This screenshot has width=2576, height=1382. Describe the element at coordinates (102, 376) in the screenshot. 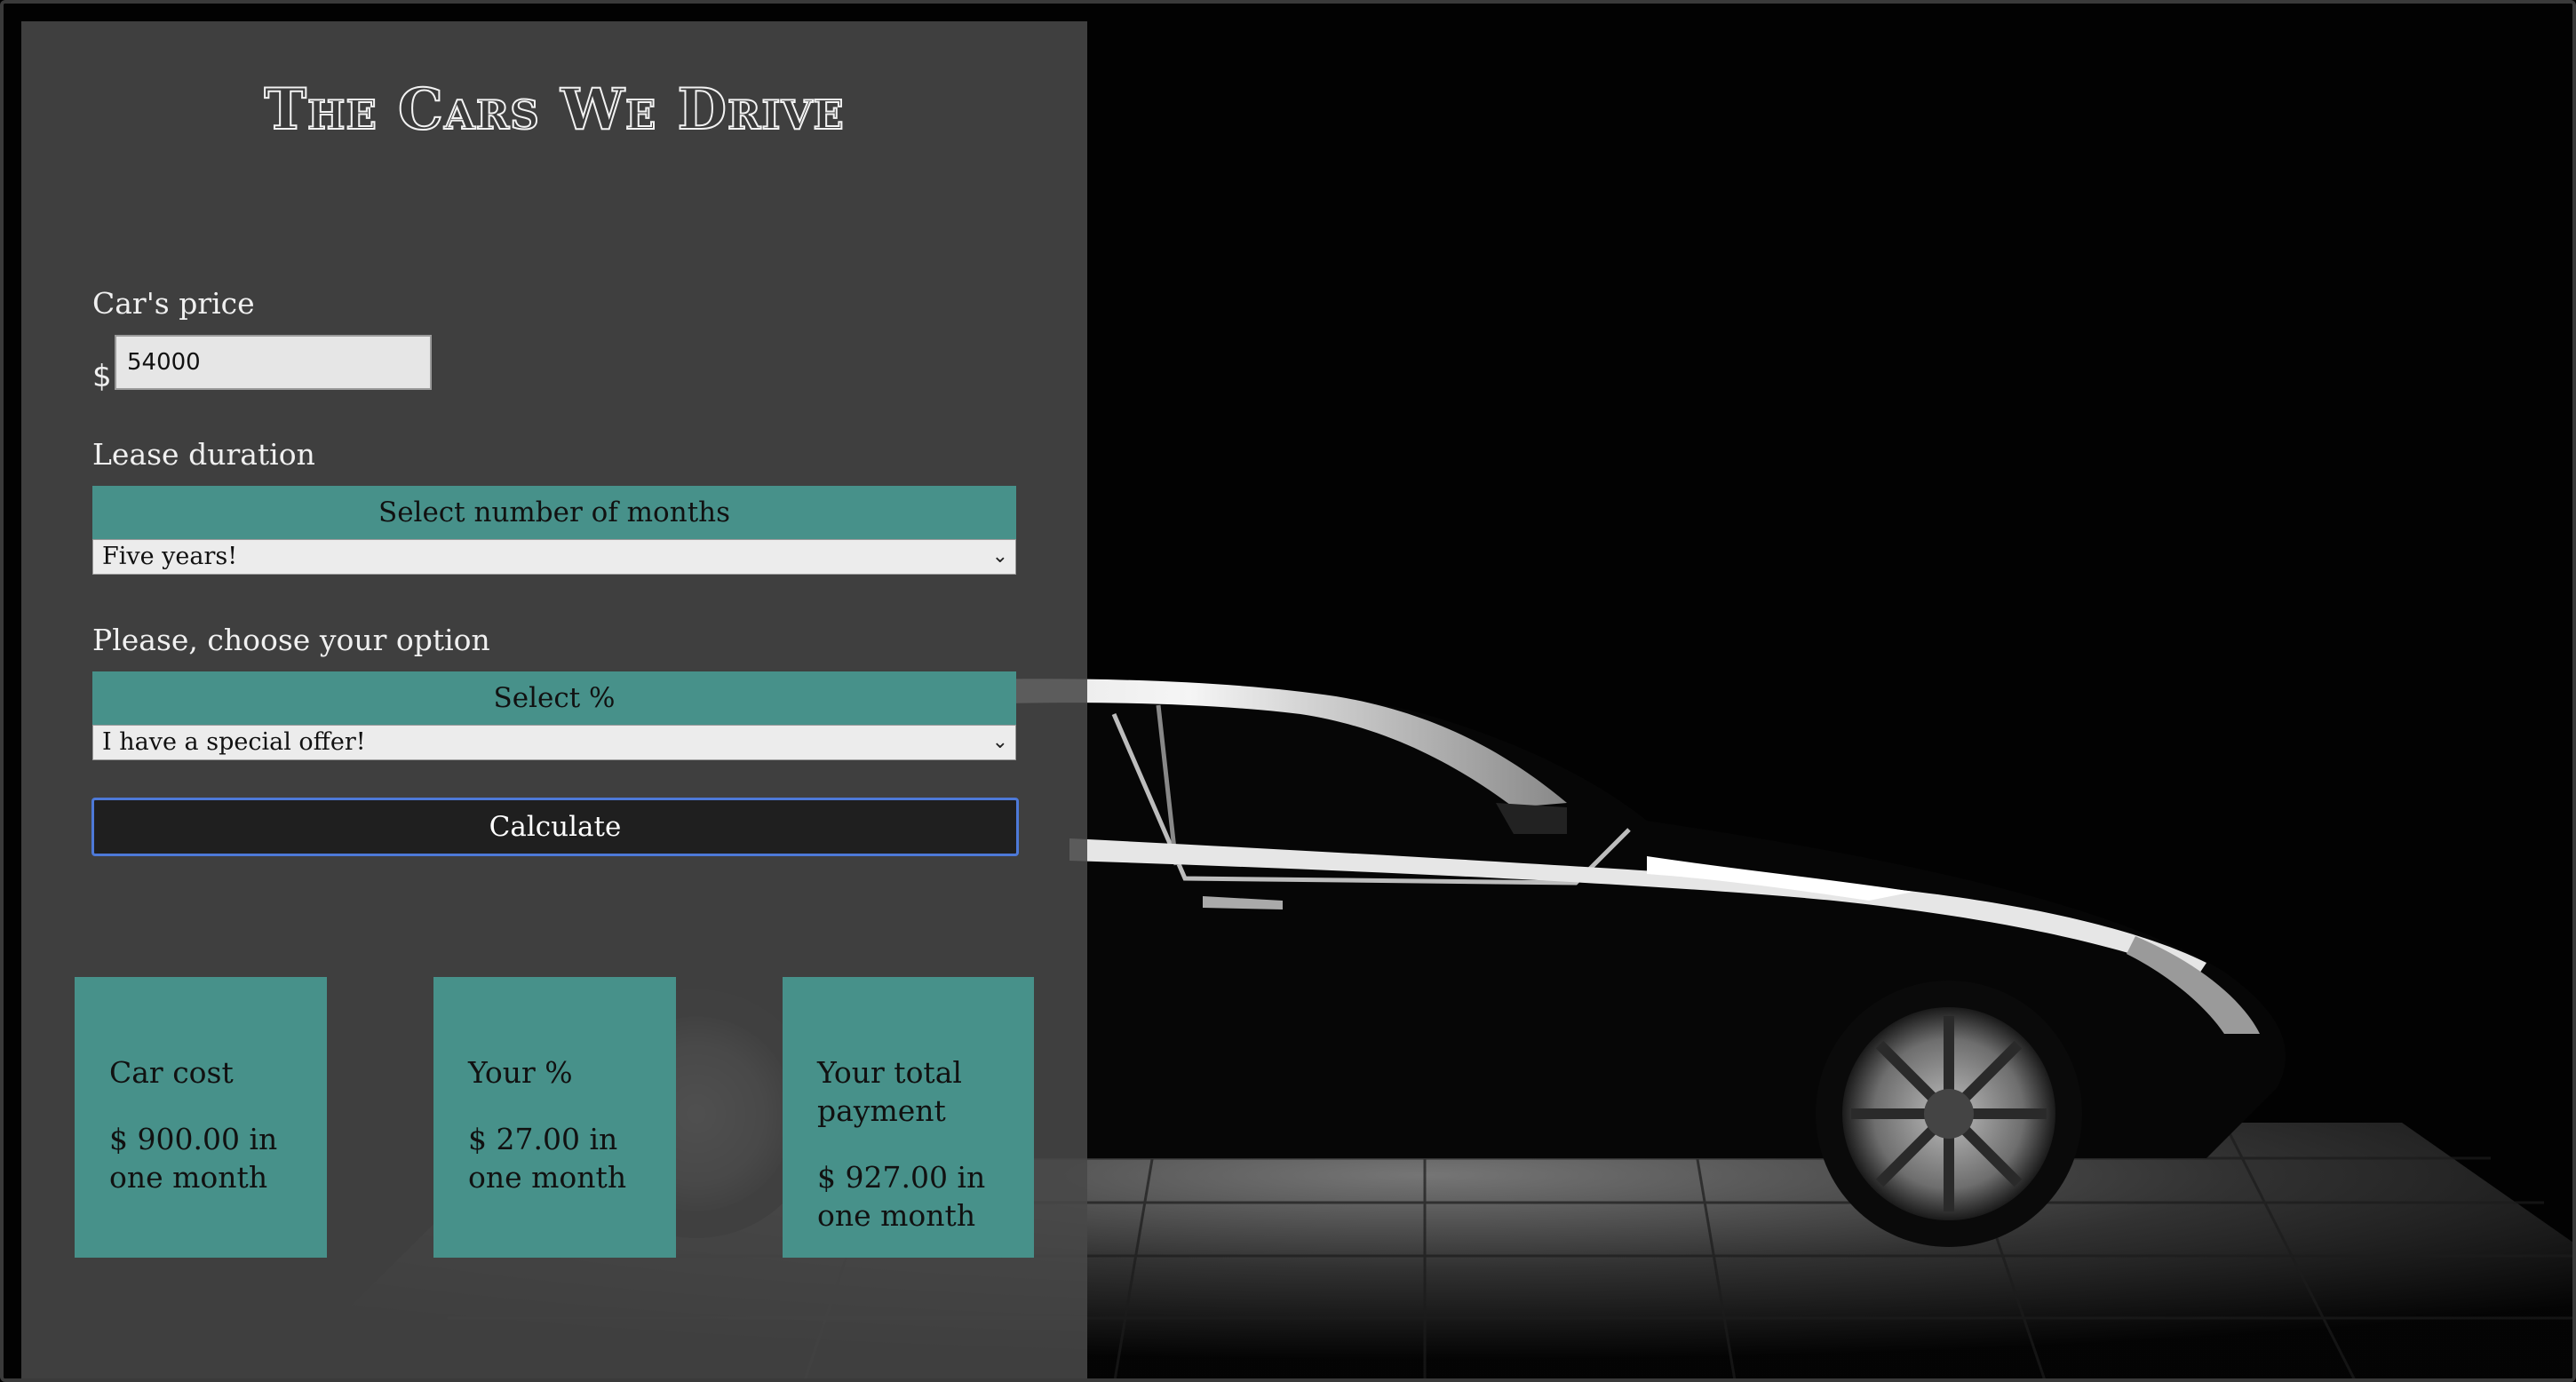

I see `currency-symbol: $` at that location.